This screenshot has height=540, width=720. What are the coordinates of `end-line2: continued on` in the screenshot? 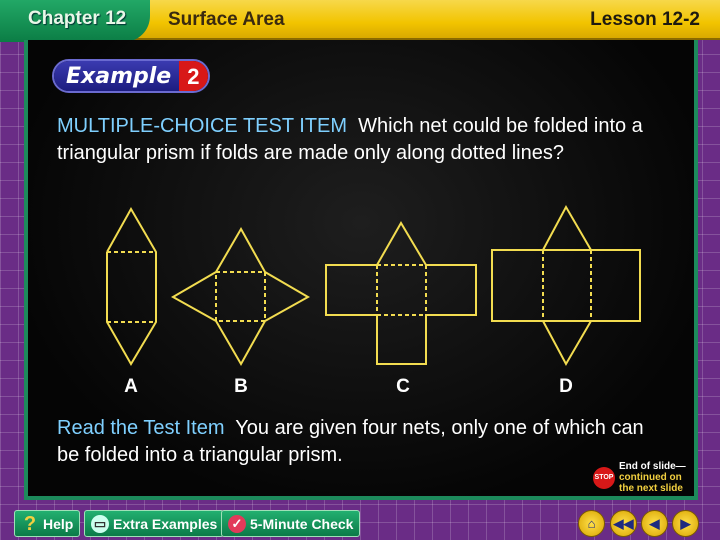 It's located at (650, 477).